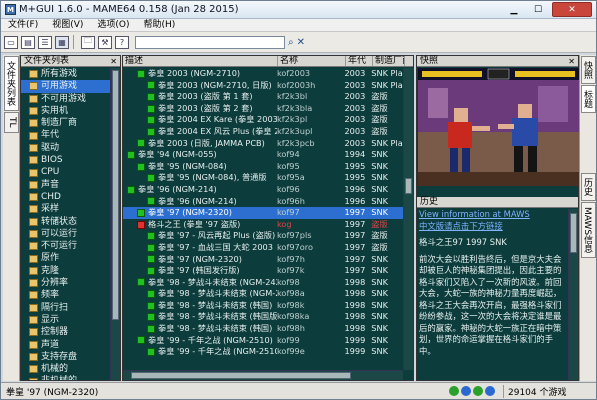 The width and height of the screenshot is (597, 400). What do you see at coordinates (210, 42) in the screenshot?
I see `search-input` at bounding box center [210, 42].